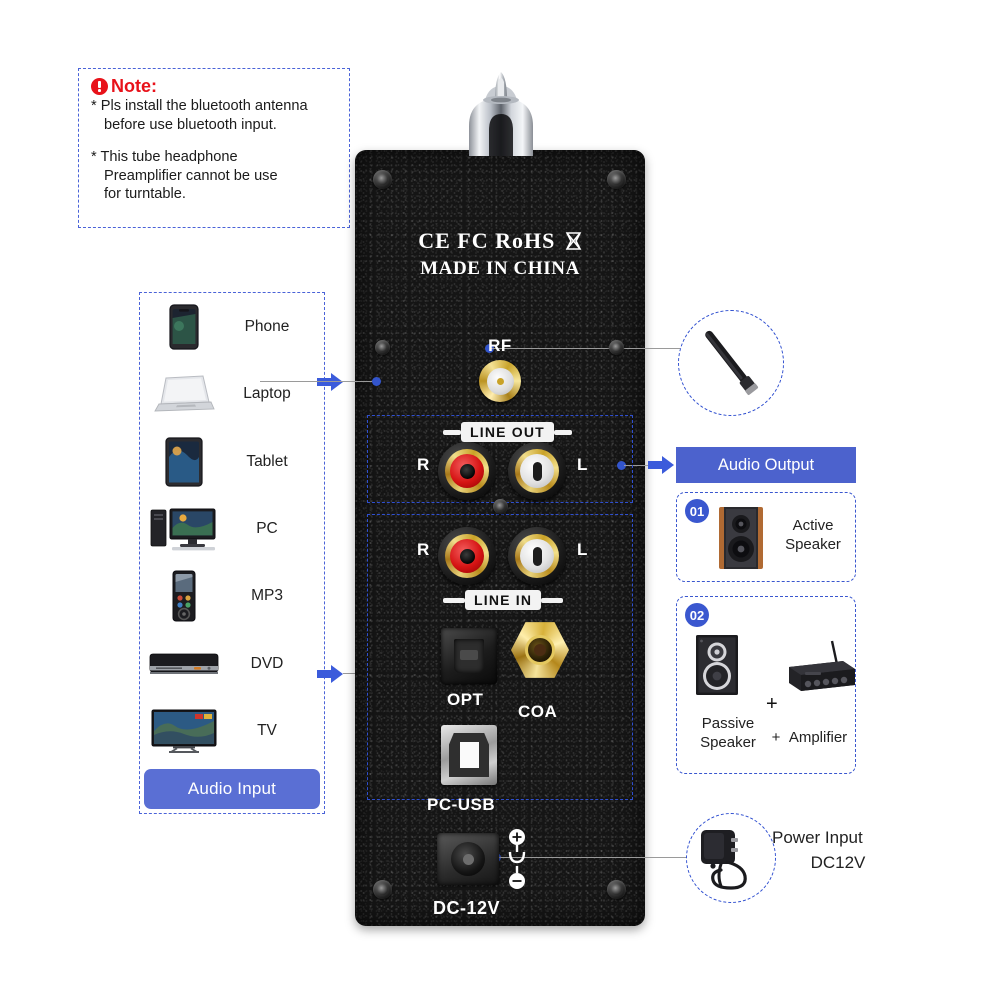  I want to click on power-adapter-callout, so click(731, 858).